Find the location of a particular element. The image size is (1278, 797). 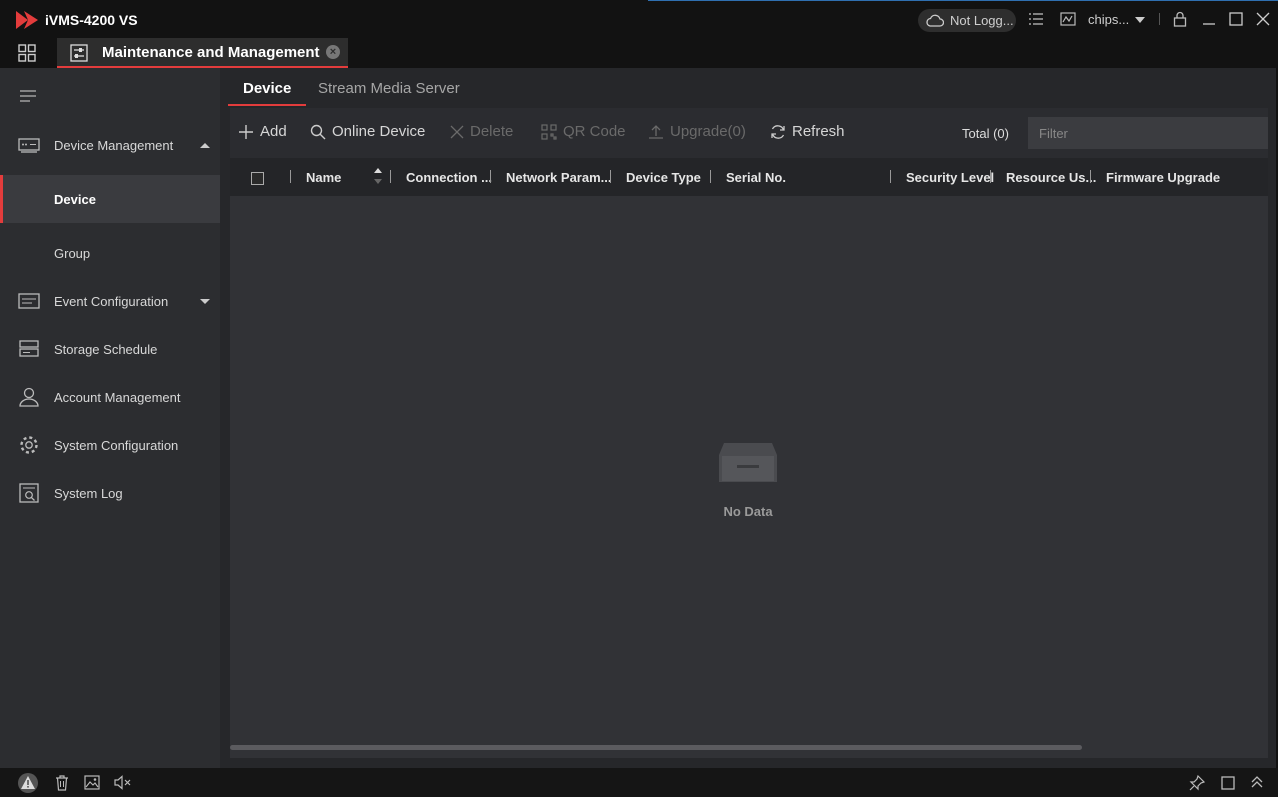

storage-schedule-icon is located at coordinates (29, 349).